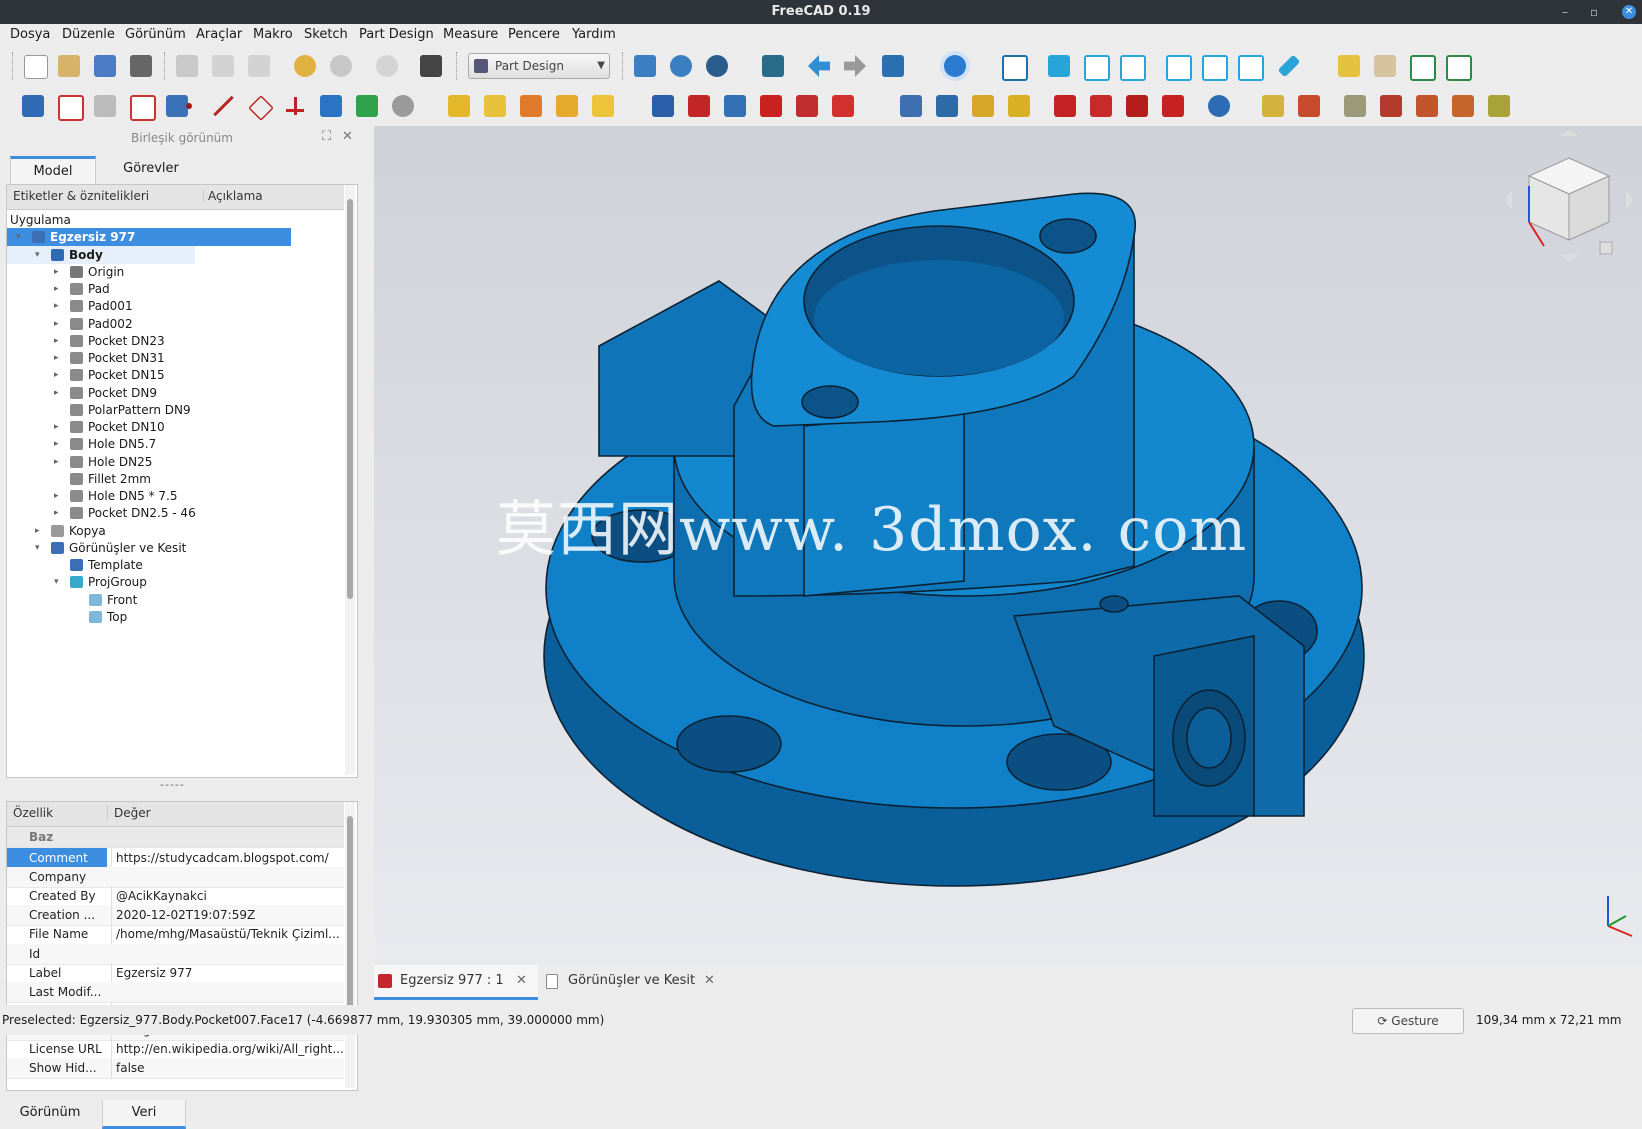 This screenshot has width=1642, height=1129. What do you see at coordinates (228, 858) in the screenshot?
I see `property-value: https://studycadcam.blogspot.com/` at bounding box center [228, 858].